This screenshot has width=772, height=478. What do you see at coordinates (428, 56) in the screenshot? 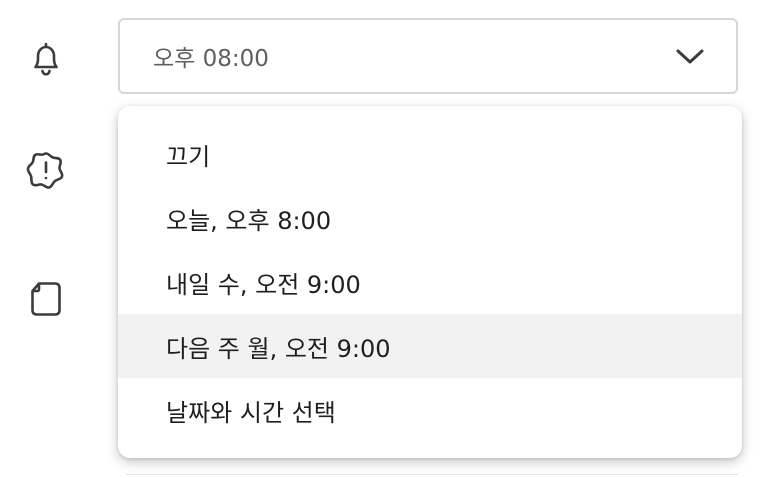
I see `reminder-time-select: 오후 08:00` at bounding box center [428, 56].